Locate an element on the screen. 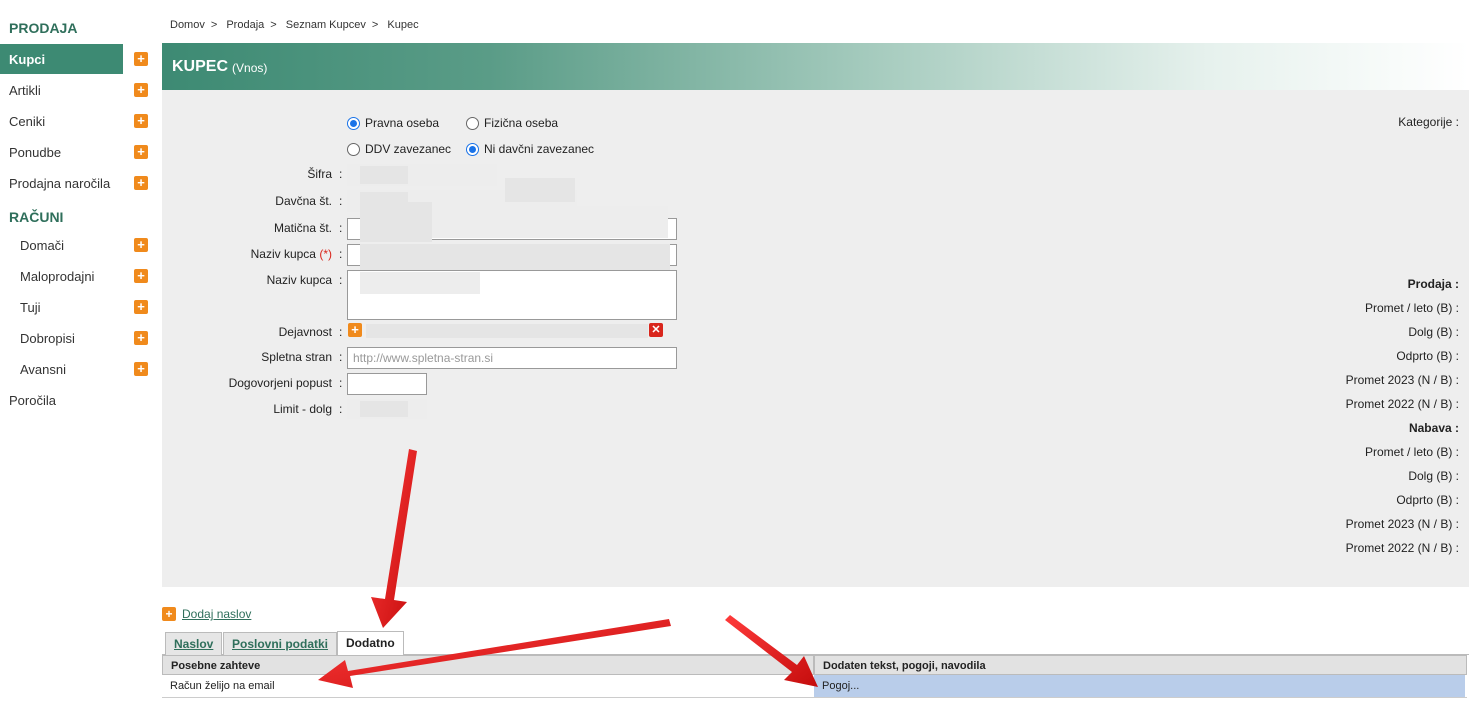  label-sifra: Šifra is located at coordinates (319, 174).